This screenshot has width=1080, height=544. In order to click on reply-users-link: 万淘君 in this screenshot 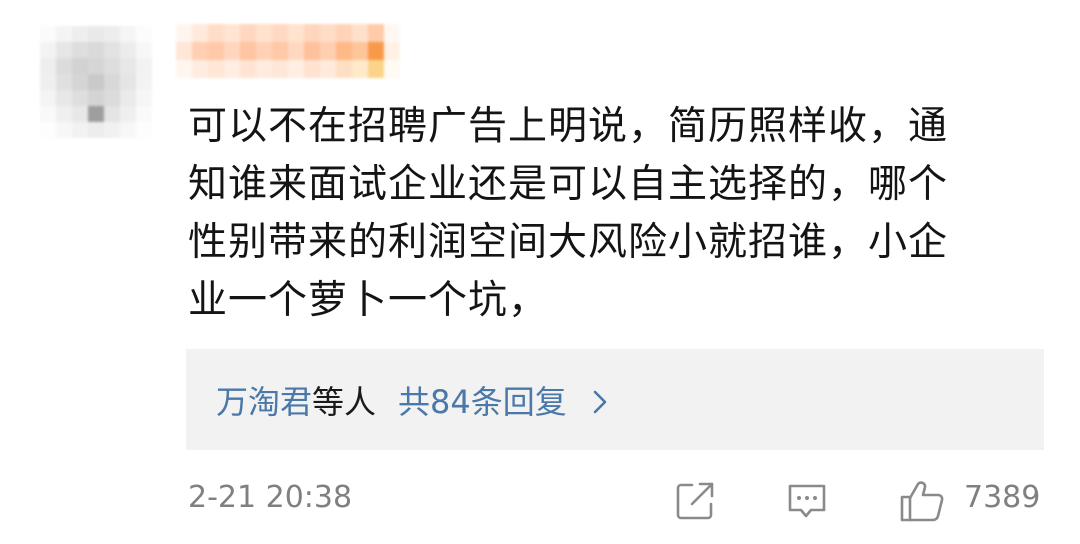, I will do `click(264, 400)`.